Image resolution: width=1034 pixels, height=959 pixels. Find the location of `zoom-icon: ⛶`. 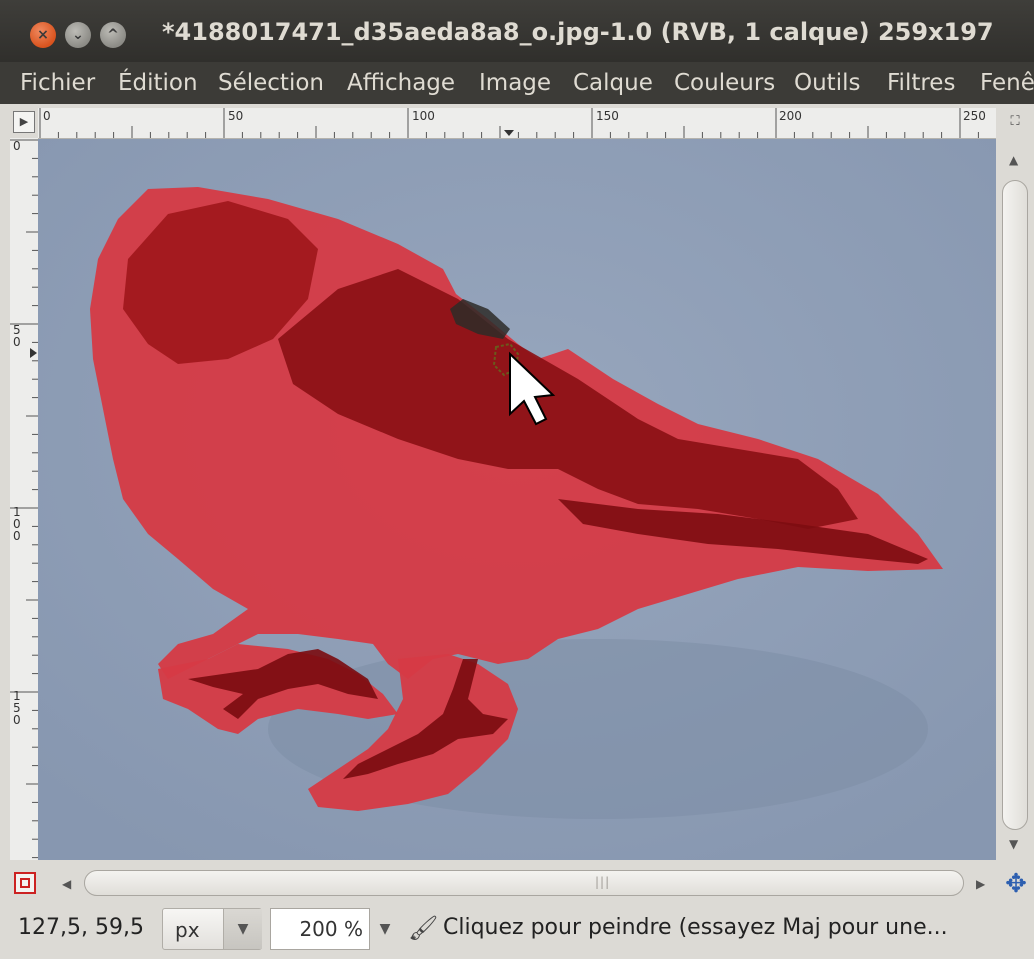

zoom-icon: ⛶ is located at coordinates (1015, 121).